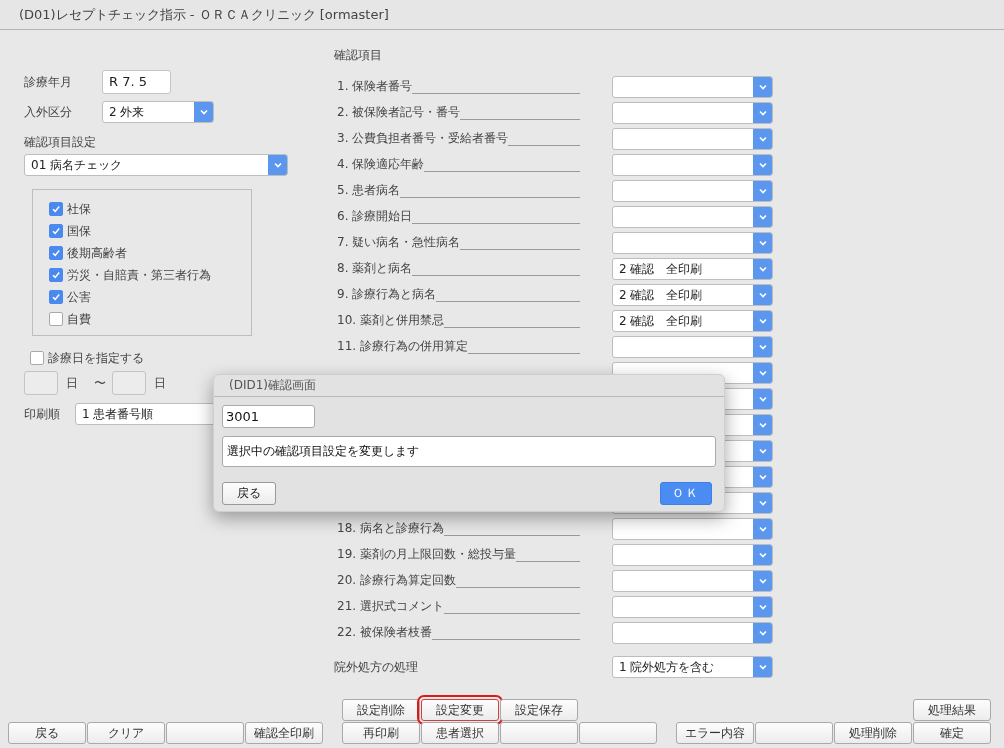 The image size is (1004, 748). What do you see at coordinates (396, 580) in the screenshot?
I see `check-item-label: 20. 診療行為算定回数` at bounding box center [396, 580].